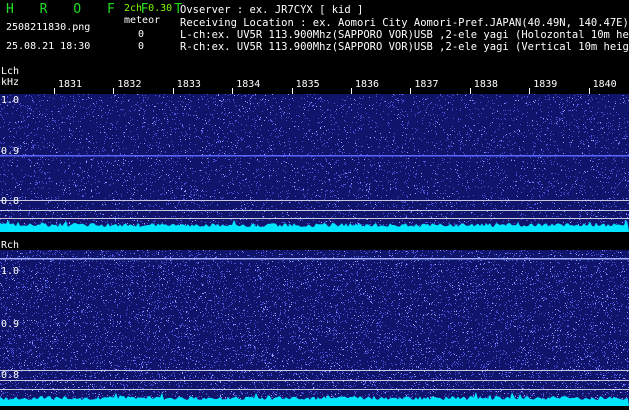  Describe the element at coordinates (10, 100) in the screenshot. I see `lch-tick-1-0: 1.0` at that location.